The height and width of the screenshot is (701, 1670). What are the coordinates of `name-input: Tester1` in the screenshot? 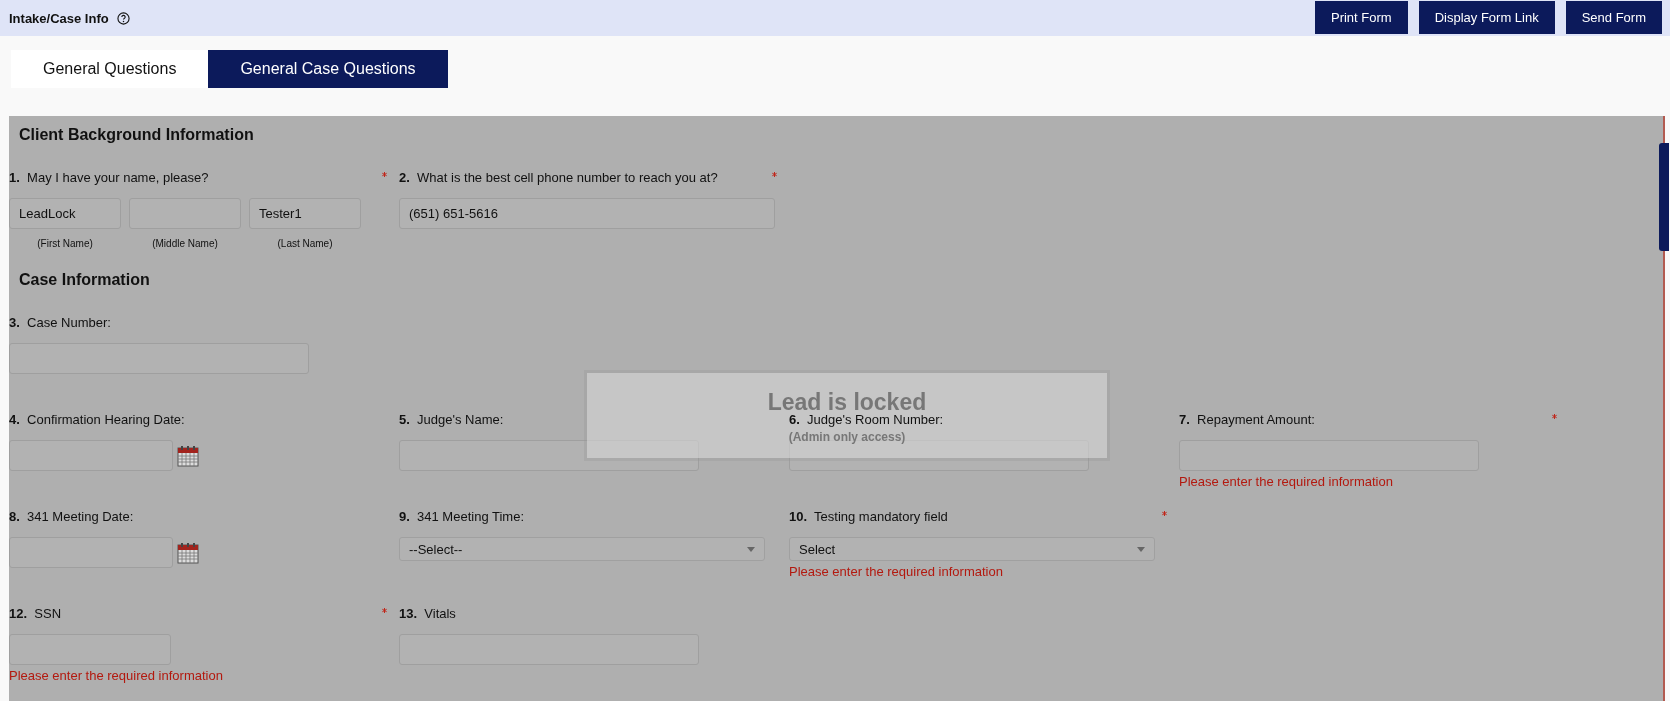 It's located at (305, 213).